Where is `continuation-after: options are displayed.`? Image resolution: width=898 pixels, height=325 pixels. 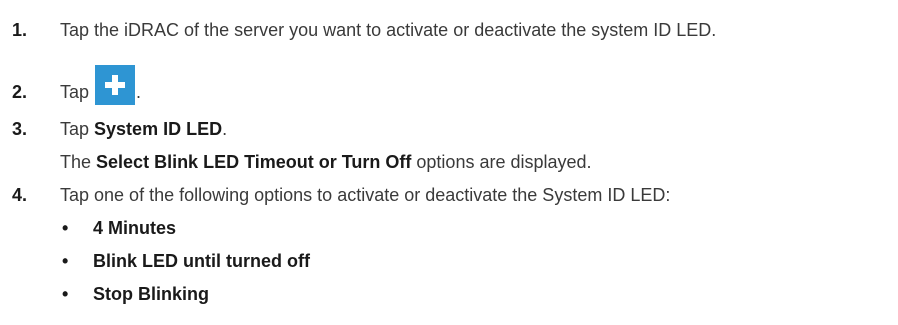 continuation-after: options are displayed. is located at coordinates (501, 162).